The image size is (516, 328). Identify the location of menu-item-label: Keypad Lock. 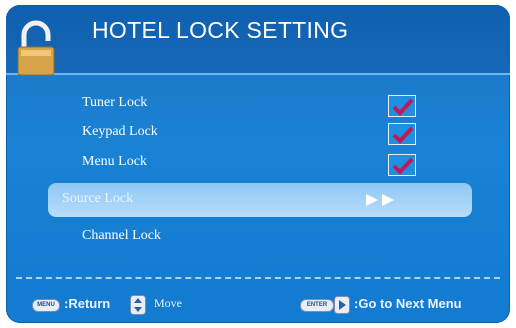
(120, 131).